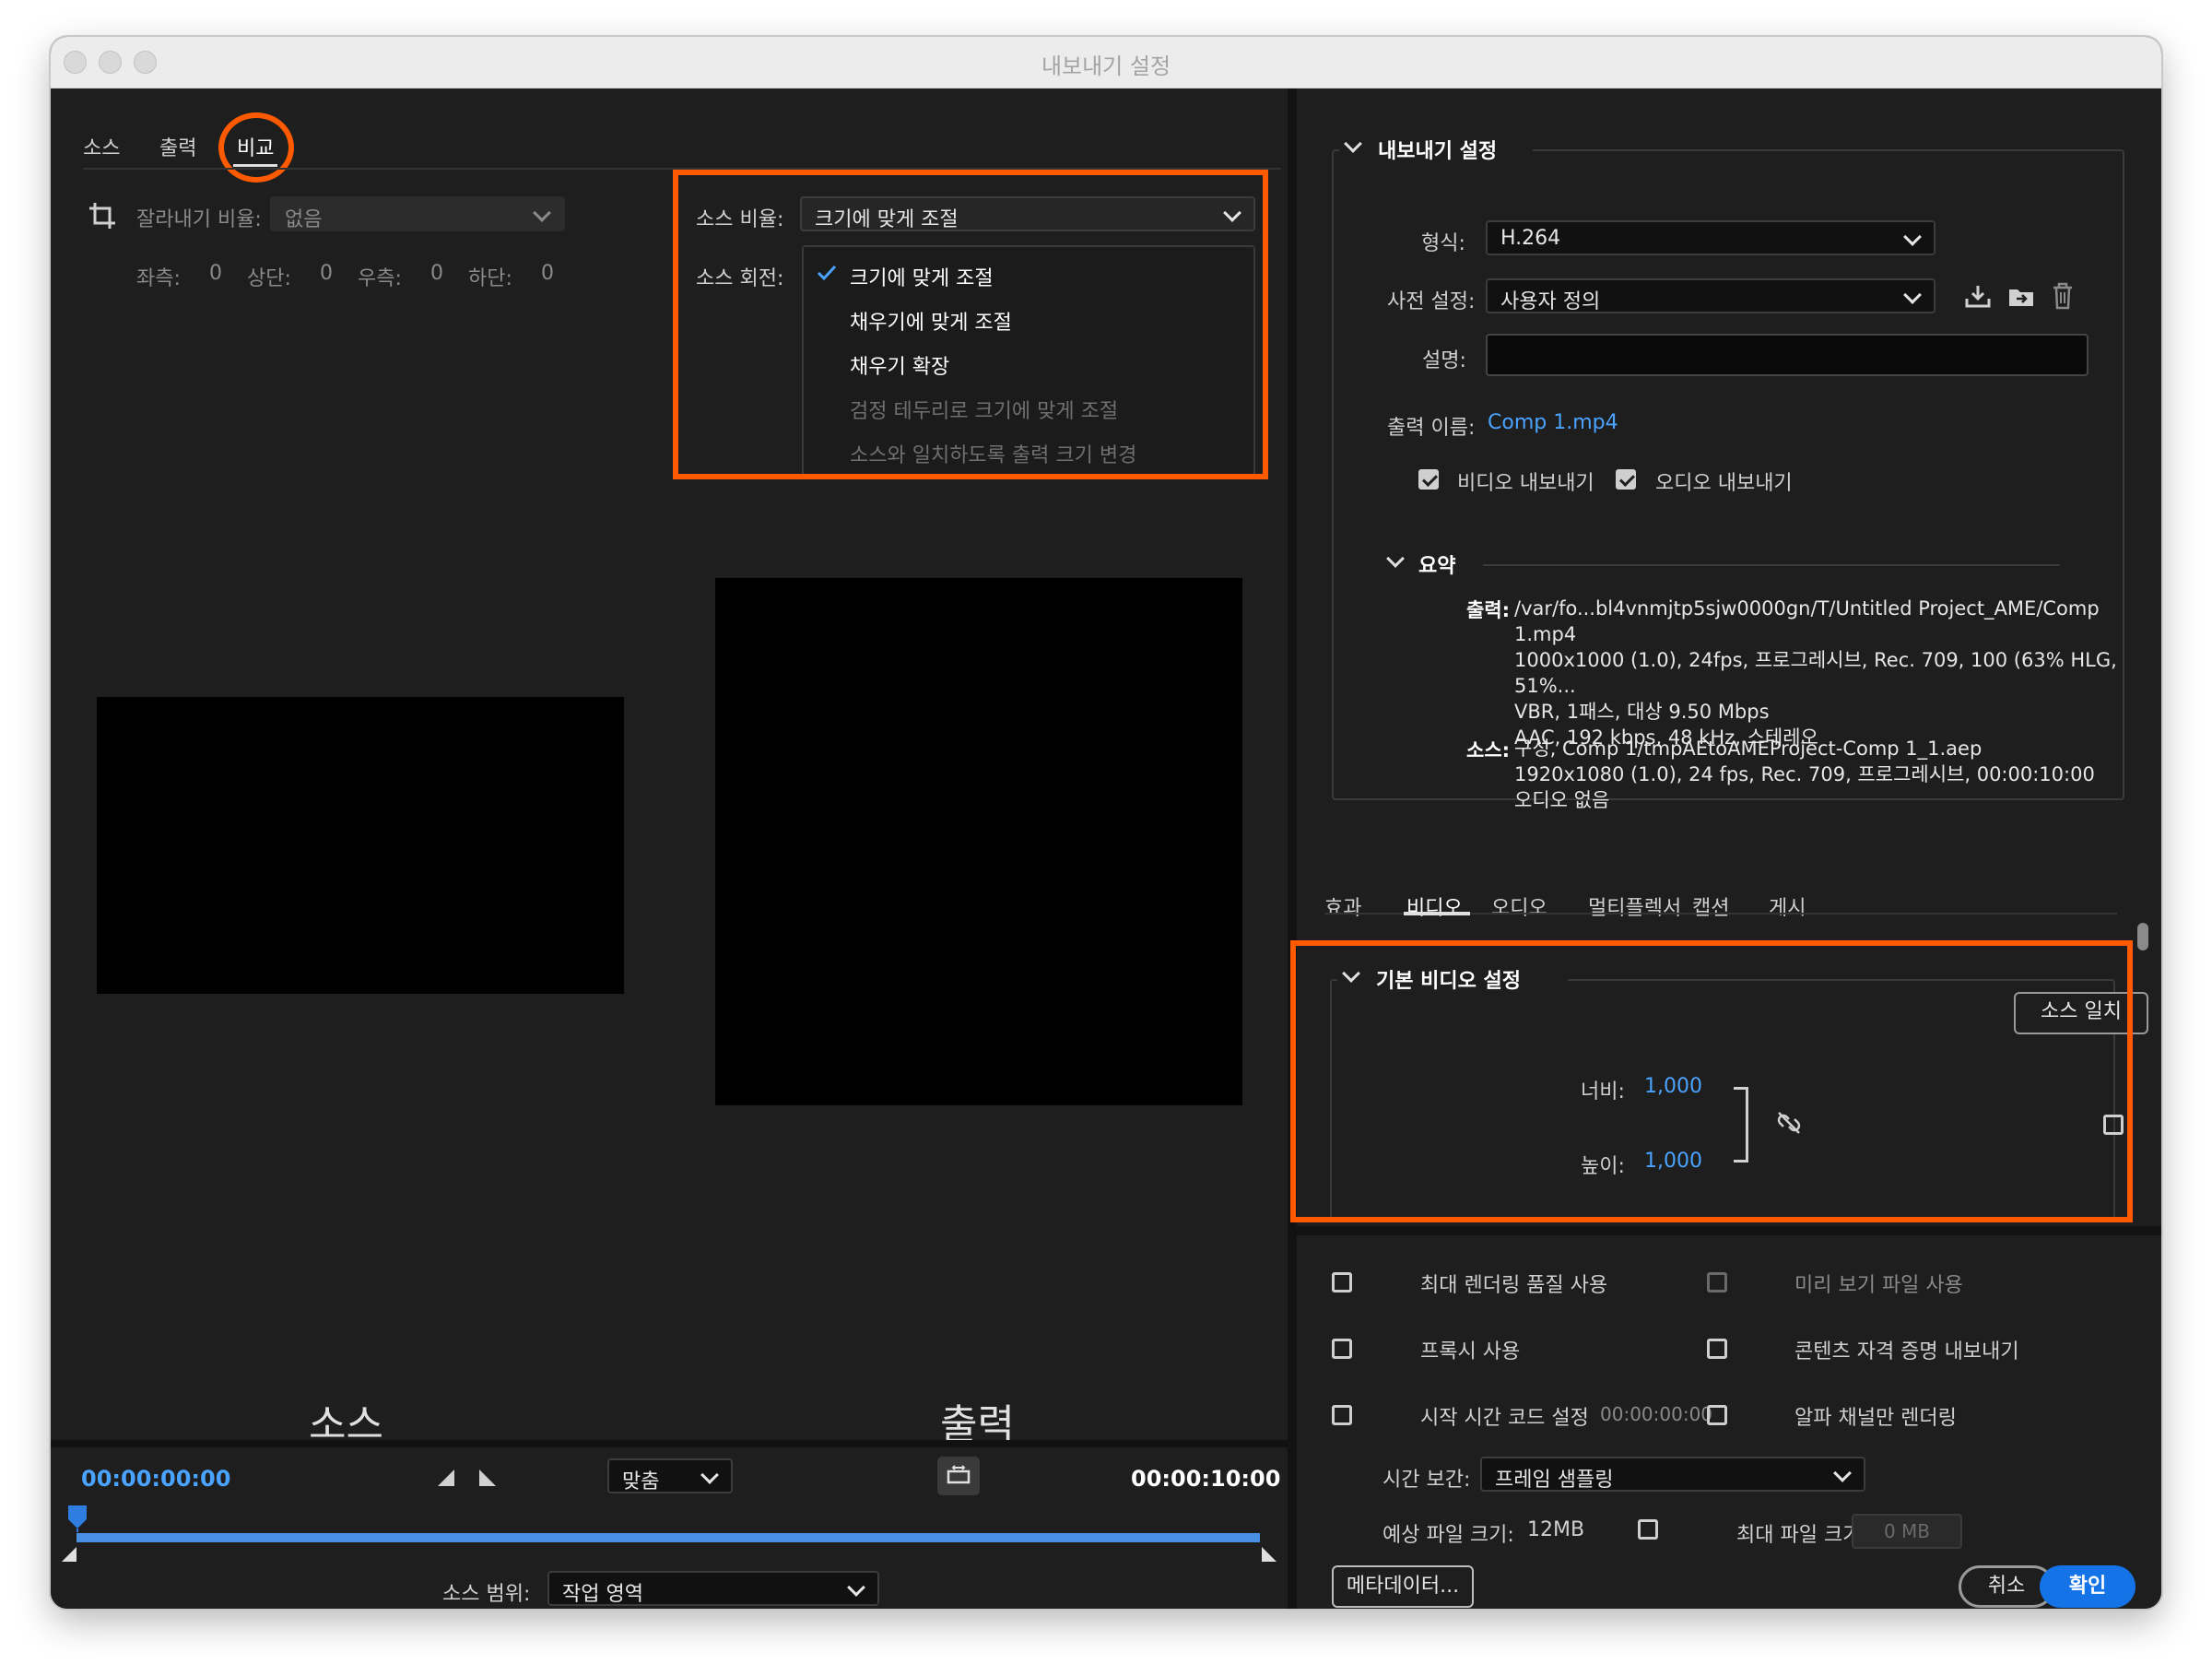 Image resolution: width=2212 pixels, height=1676 pixels. I want to click on preset-value: 사용자 정의, so click(1550, 302).